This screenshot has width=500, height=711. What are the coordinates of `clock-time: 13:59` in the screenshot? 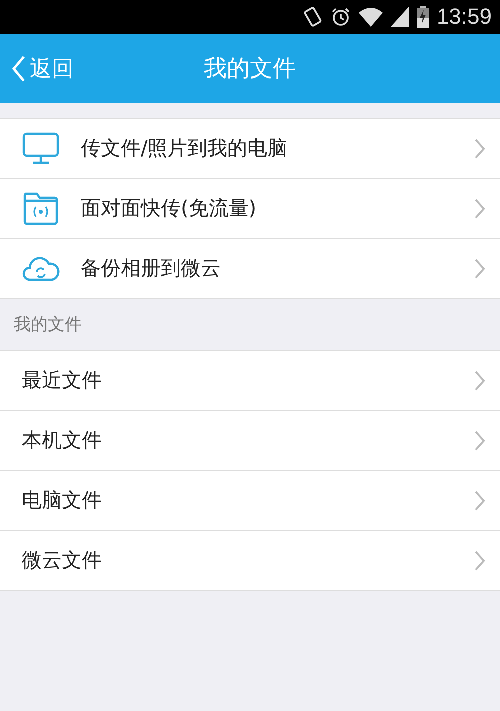 It's located at (464, 17).